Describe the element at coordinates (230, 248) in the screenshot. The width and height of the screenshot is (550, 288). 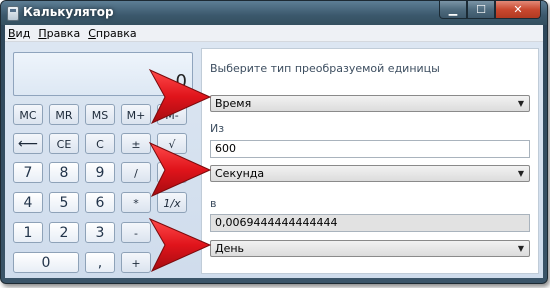
I see `to-unit-selected: День` at that location.